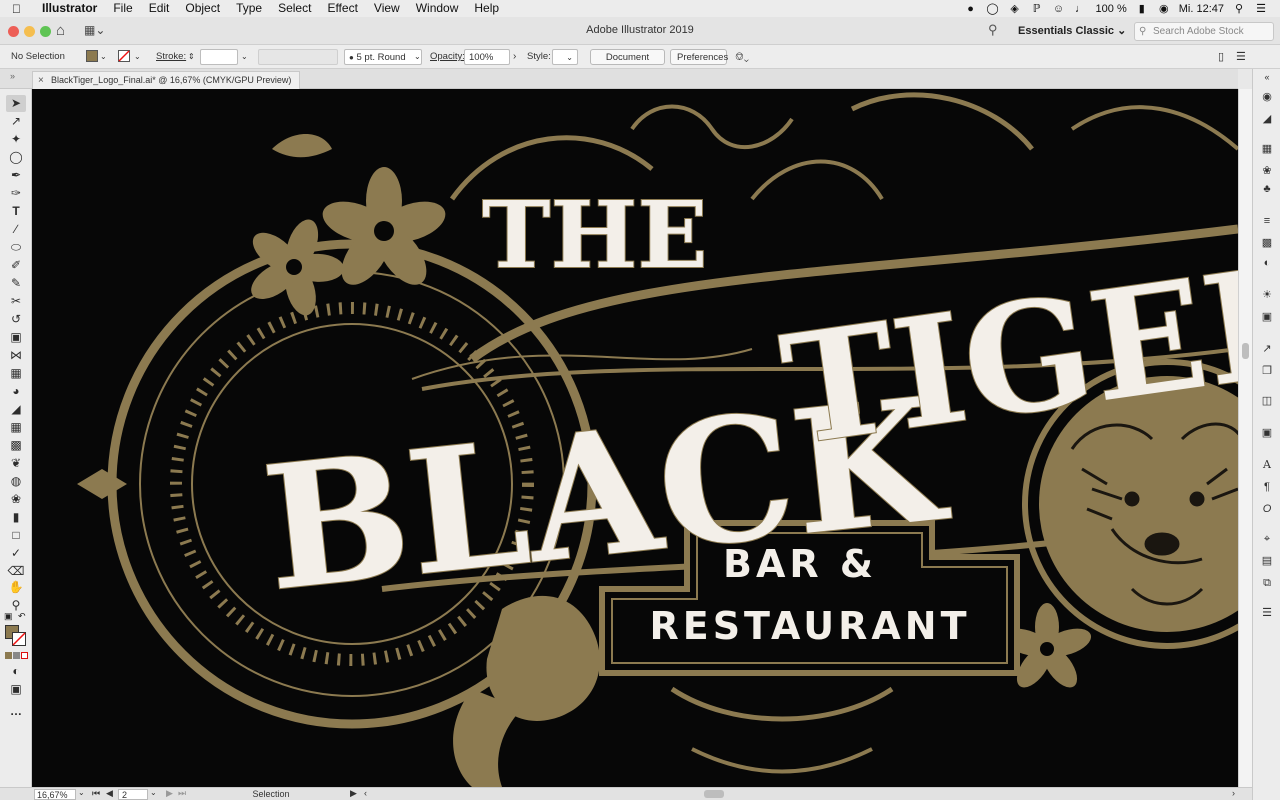  I want to click on wifi-icon: ☺, so click(1059, 9).